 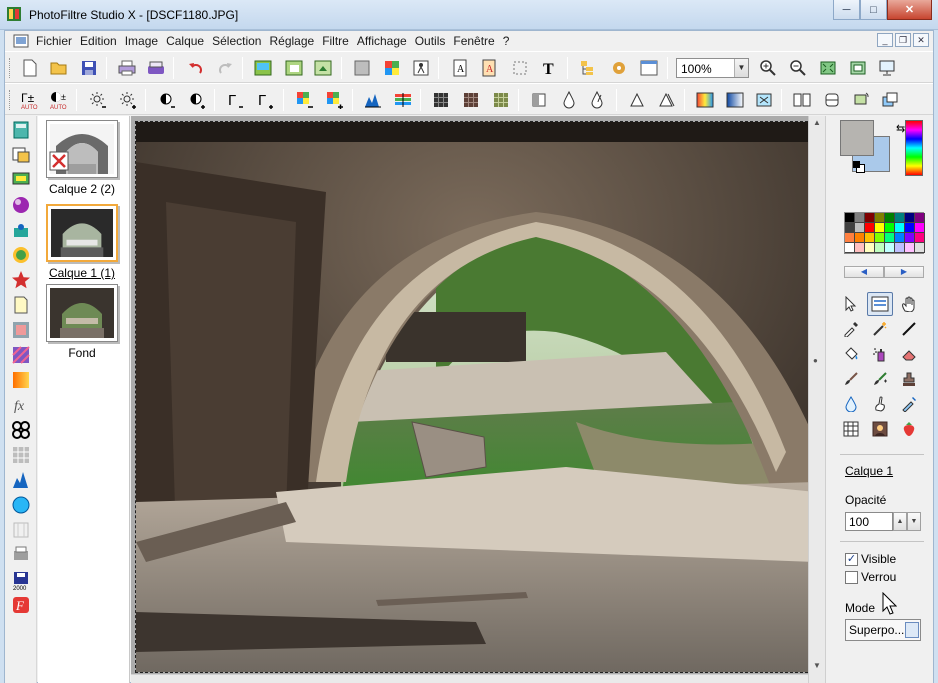 I want to click on frame-disabled-icon, so click(x=21, y=530).